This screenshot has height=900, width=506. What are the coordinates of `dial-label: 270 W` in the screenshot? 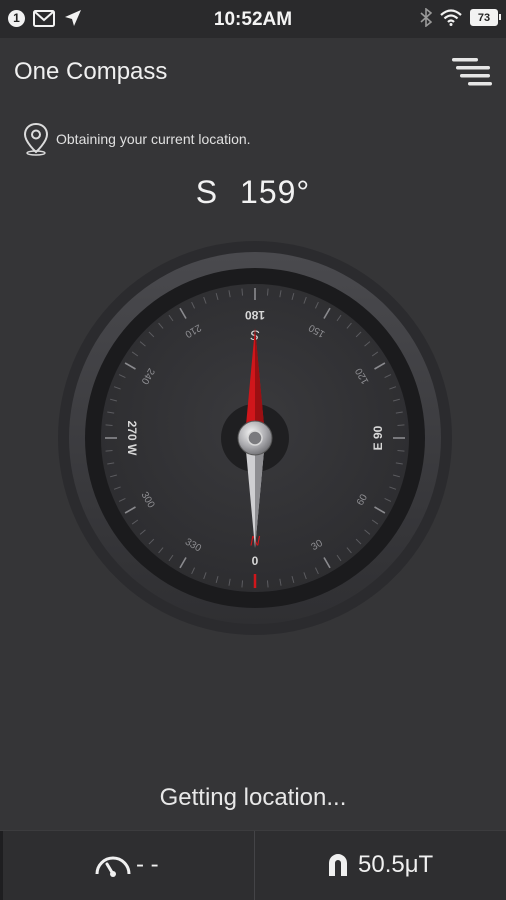 It's located at (132, 438).